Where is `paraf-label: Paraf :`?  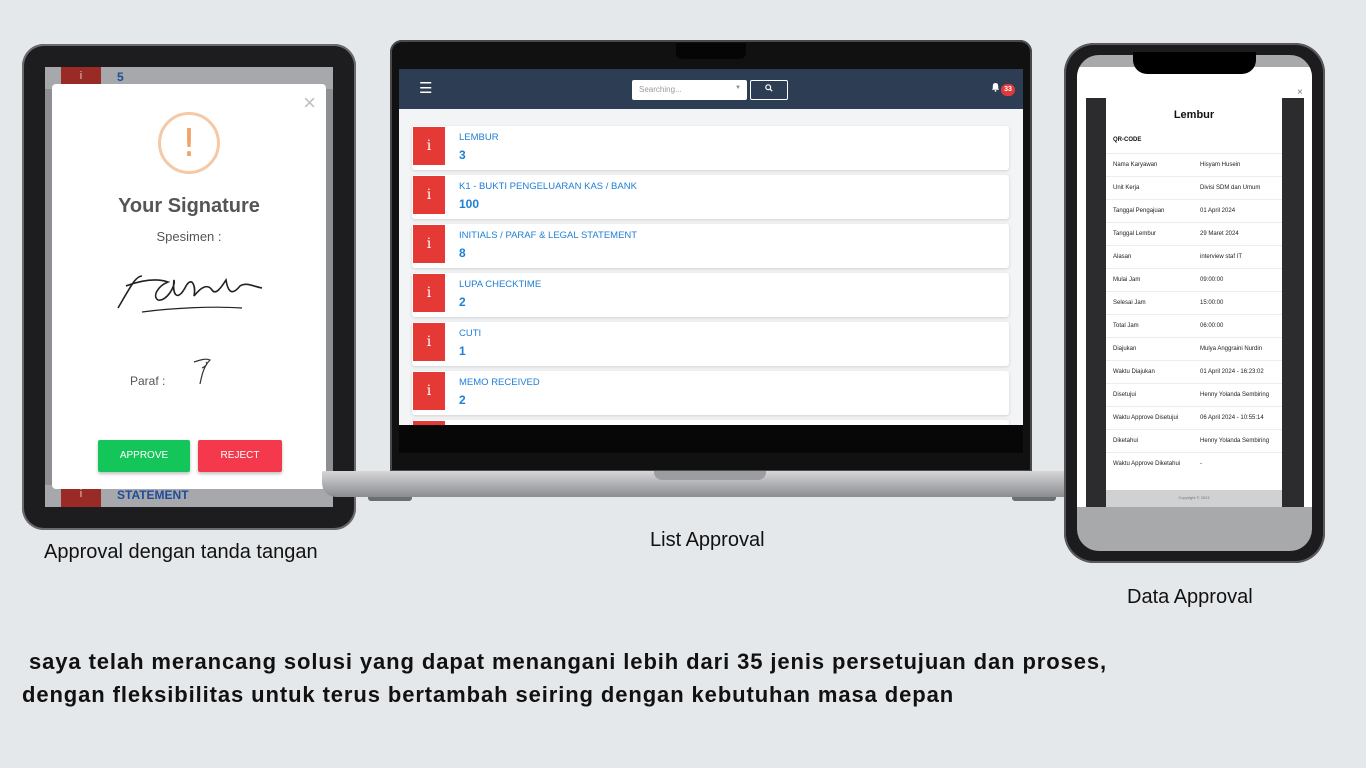
paraf-label: Paraf : is located at coordinates (148, 381).